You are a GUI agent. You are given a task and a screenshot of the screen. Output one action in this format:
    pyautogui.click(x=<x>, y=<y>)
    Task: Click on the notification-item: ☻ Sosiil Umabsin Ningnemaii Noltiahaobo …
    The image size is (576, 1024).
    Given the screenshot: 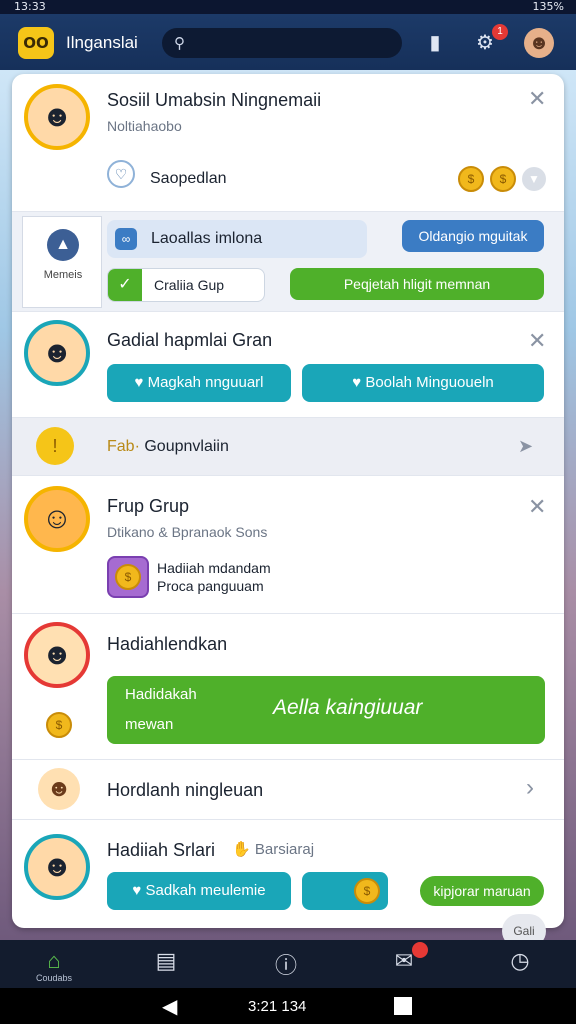 What is the action you would take?
    pyautogui.click(x=288, y=143)
    